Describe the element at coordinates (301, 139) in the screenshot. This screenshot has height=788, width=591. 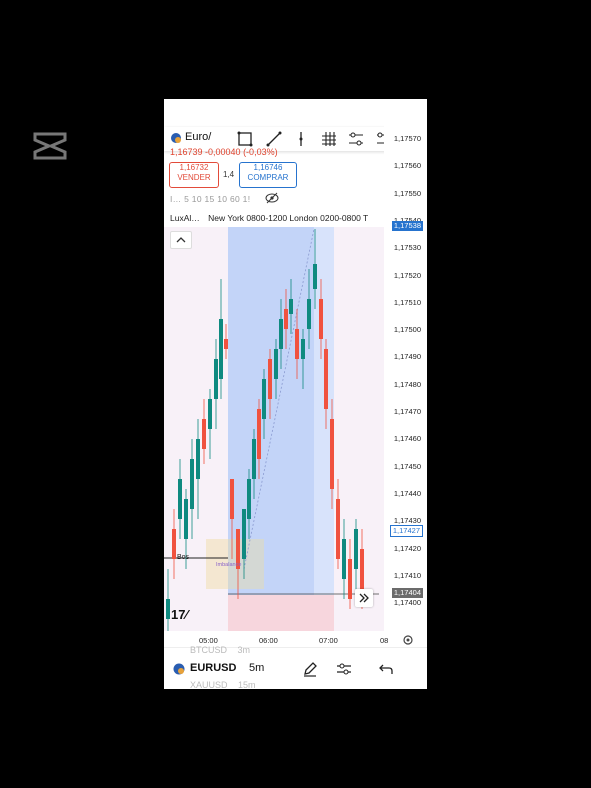
I see `vertical-line-tool-icon` at that location.